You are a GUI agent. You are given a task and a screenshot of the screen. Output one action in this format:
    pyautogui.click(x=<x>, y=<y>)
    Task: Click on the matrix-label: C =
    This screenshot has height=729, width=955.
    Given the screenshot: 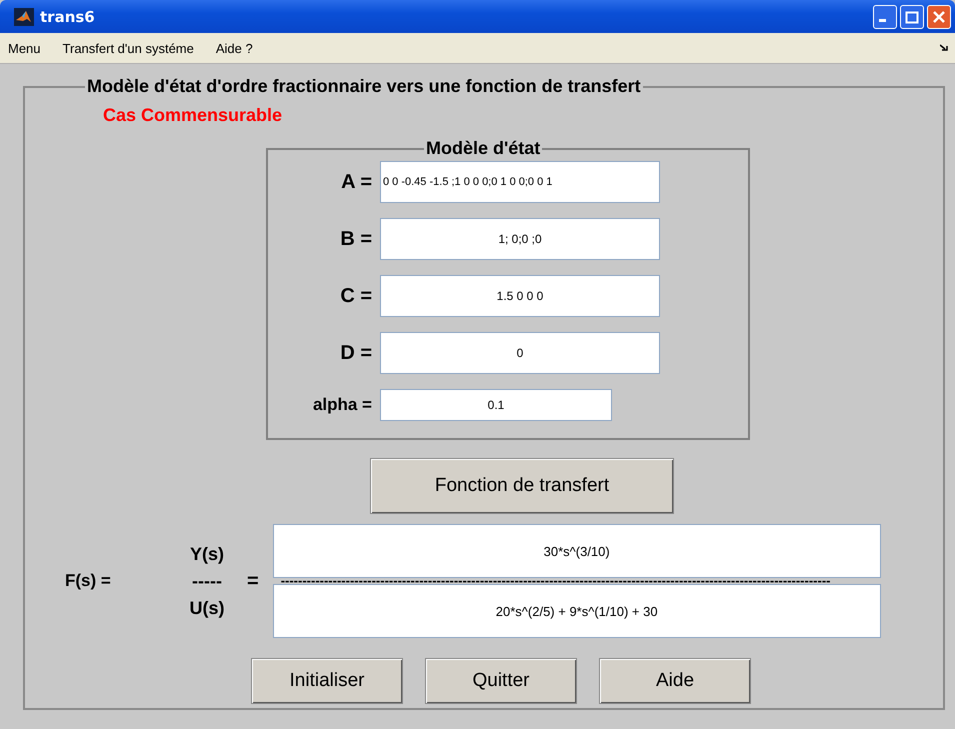 What is the action you would take?
    pyautogui.click(x=356, y=296)
    